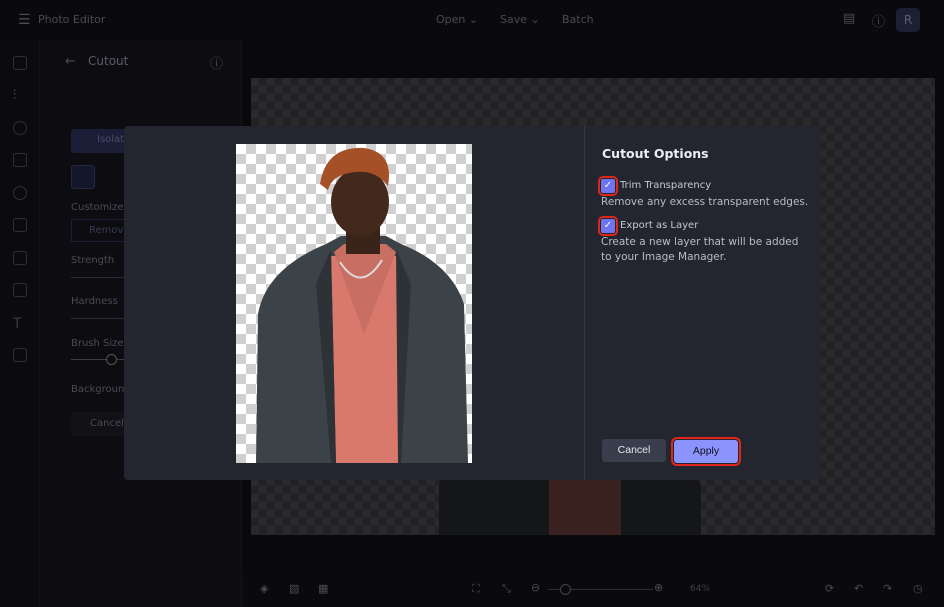 The image size is (944, 607). I want to click on app-title: Photo Editor, so click(72, 19).